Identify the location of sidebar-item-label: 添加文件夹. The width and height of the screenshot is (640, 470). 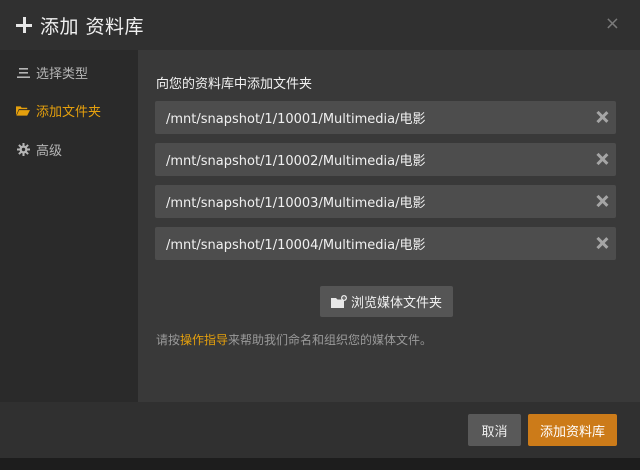
(69, 112).